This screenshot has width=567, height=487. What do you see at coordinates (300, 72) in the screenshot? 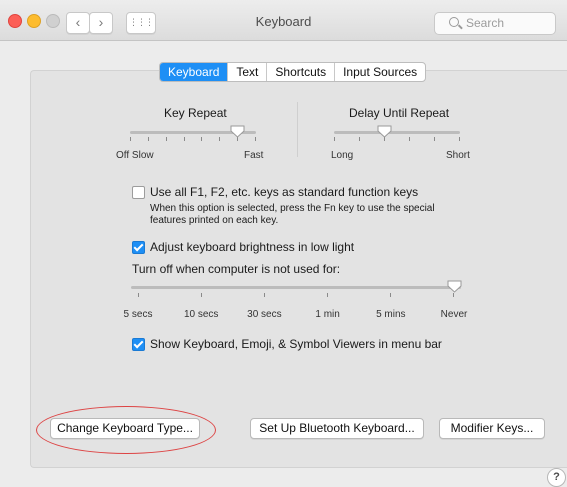
I see `tab-shortcuts: Shortcuts` at bounding box center [300, 72].